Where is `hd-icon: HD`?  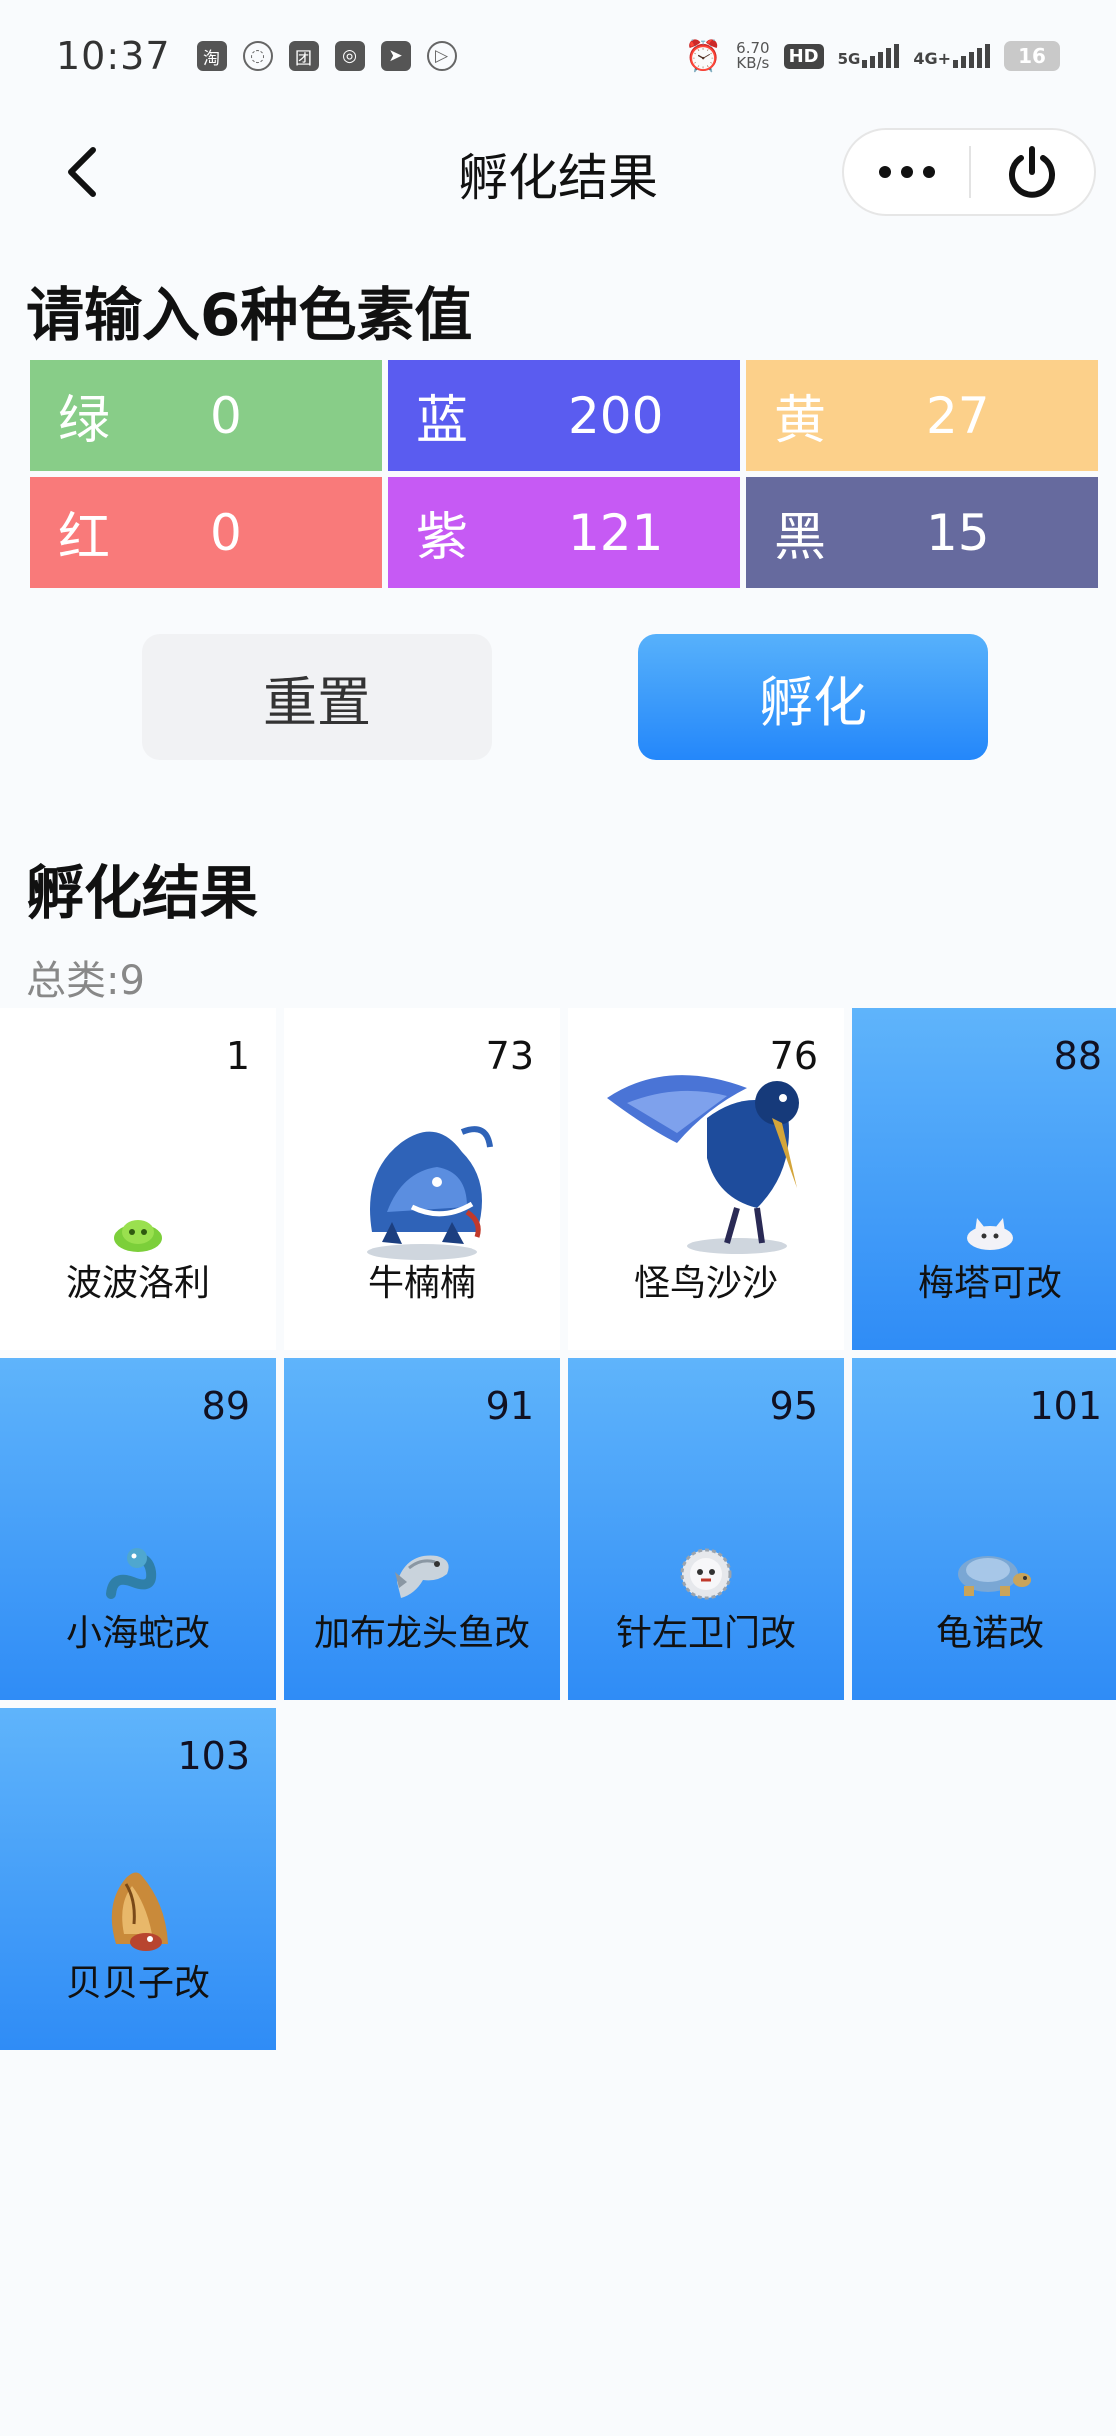 hd-icon: HD is located at coordinates (803, 56).